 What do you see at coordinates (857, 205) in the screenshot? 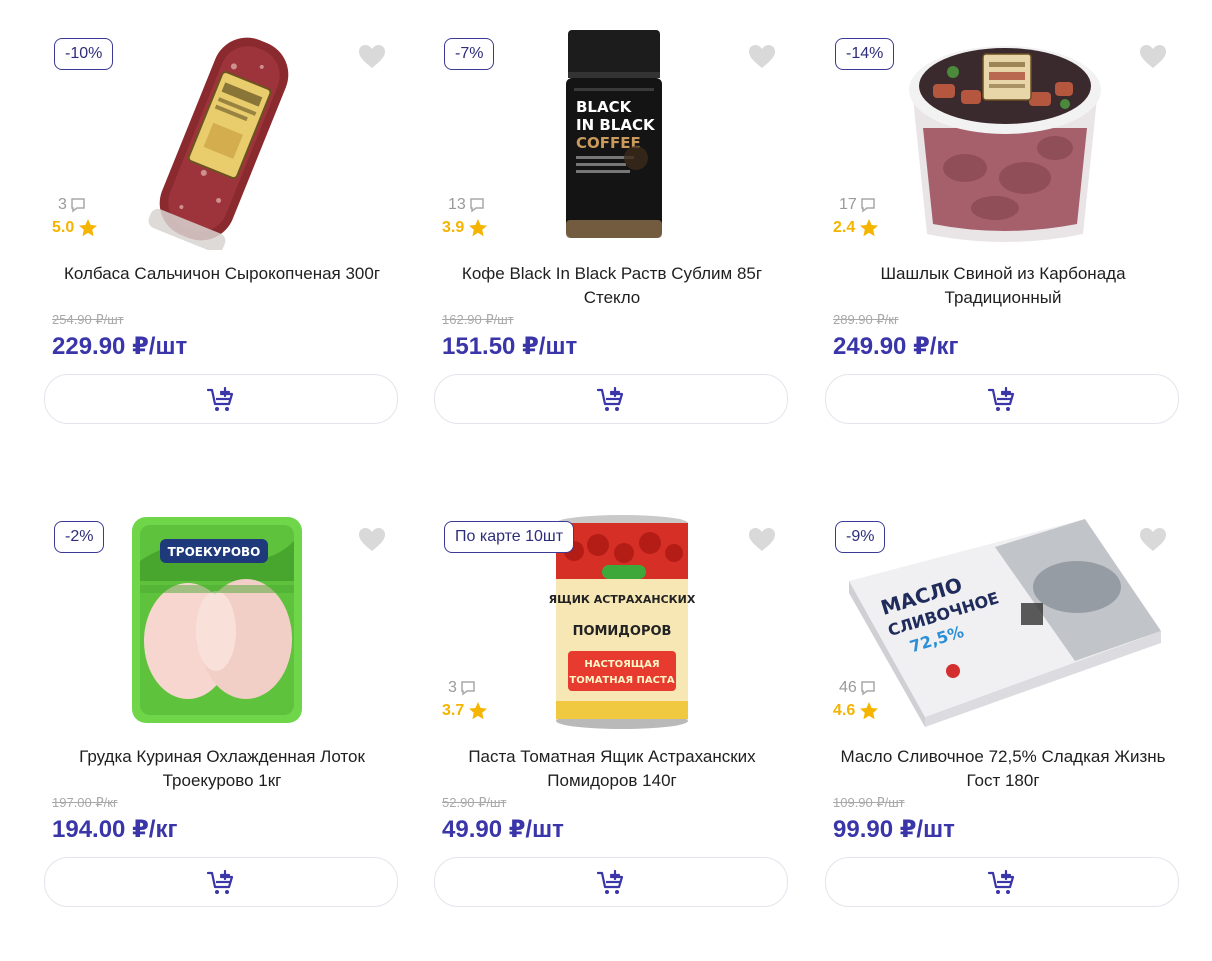
I see `reviews-count: 17` at bounding box center [857, 205].